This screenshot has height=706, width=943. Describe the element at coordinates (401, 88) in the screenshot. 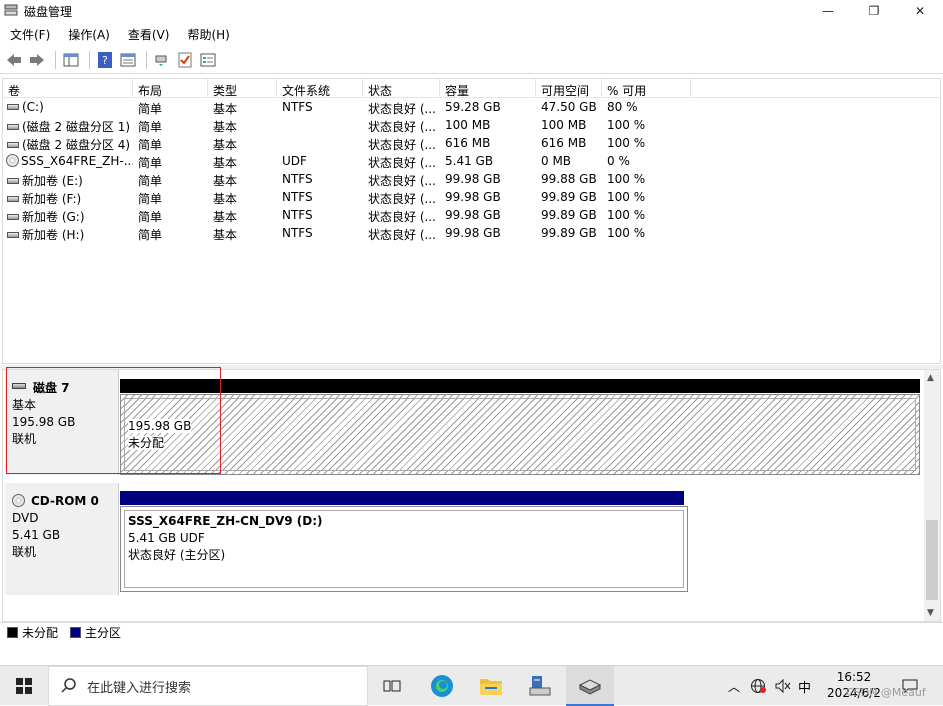

I see `column-status: 状态` at that location.